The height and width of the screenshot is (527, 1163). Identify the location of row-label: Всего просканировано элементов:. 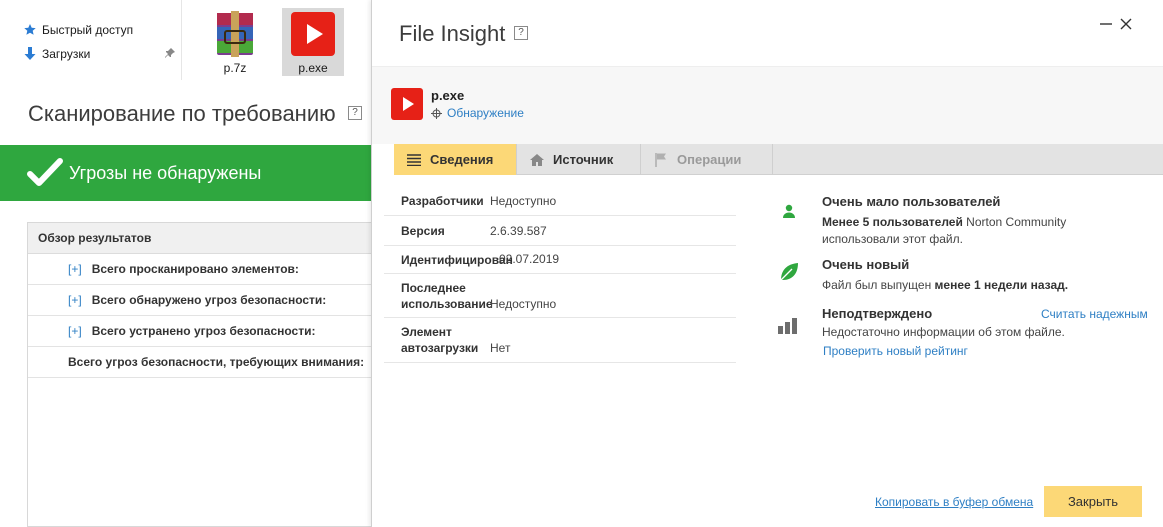
(195, 269).